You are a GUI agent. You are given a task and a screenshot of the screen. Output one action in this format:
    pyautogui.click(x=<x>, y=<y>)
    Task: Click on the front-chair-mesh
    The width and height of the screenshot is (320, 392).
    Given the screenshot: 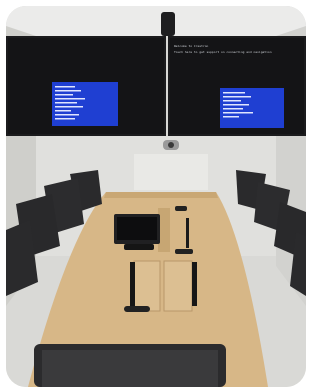 What is the action you would take?
    pyautogui.click(x=130, y=368)
    